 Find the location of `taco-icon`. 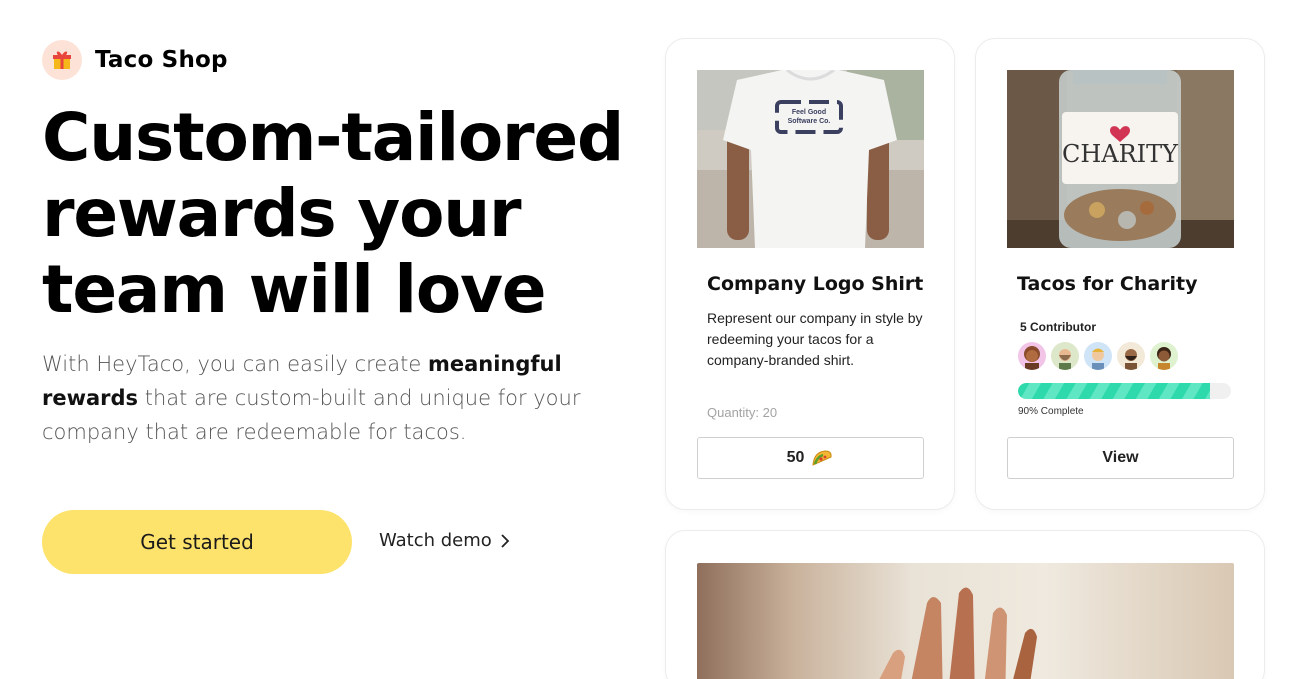

taco-icon is located at coordinates (822, 458).